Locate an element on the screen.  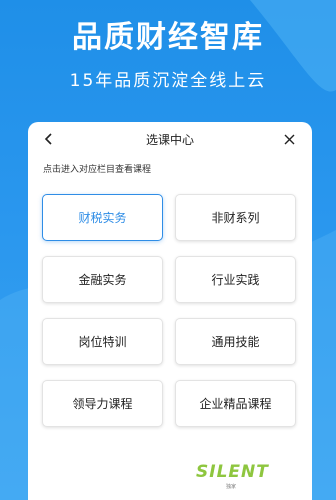
panel-header: 选课中心 is located at coordinates (170, 139).